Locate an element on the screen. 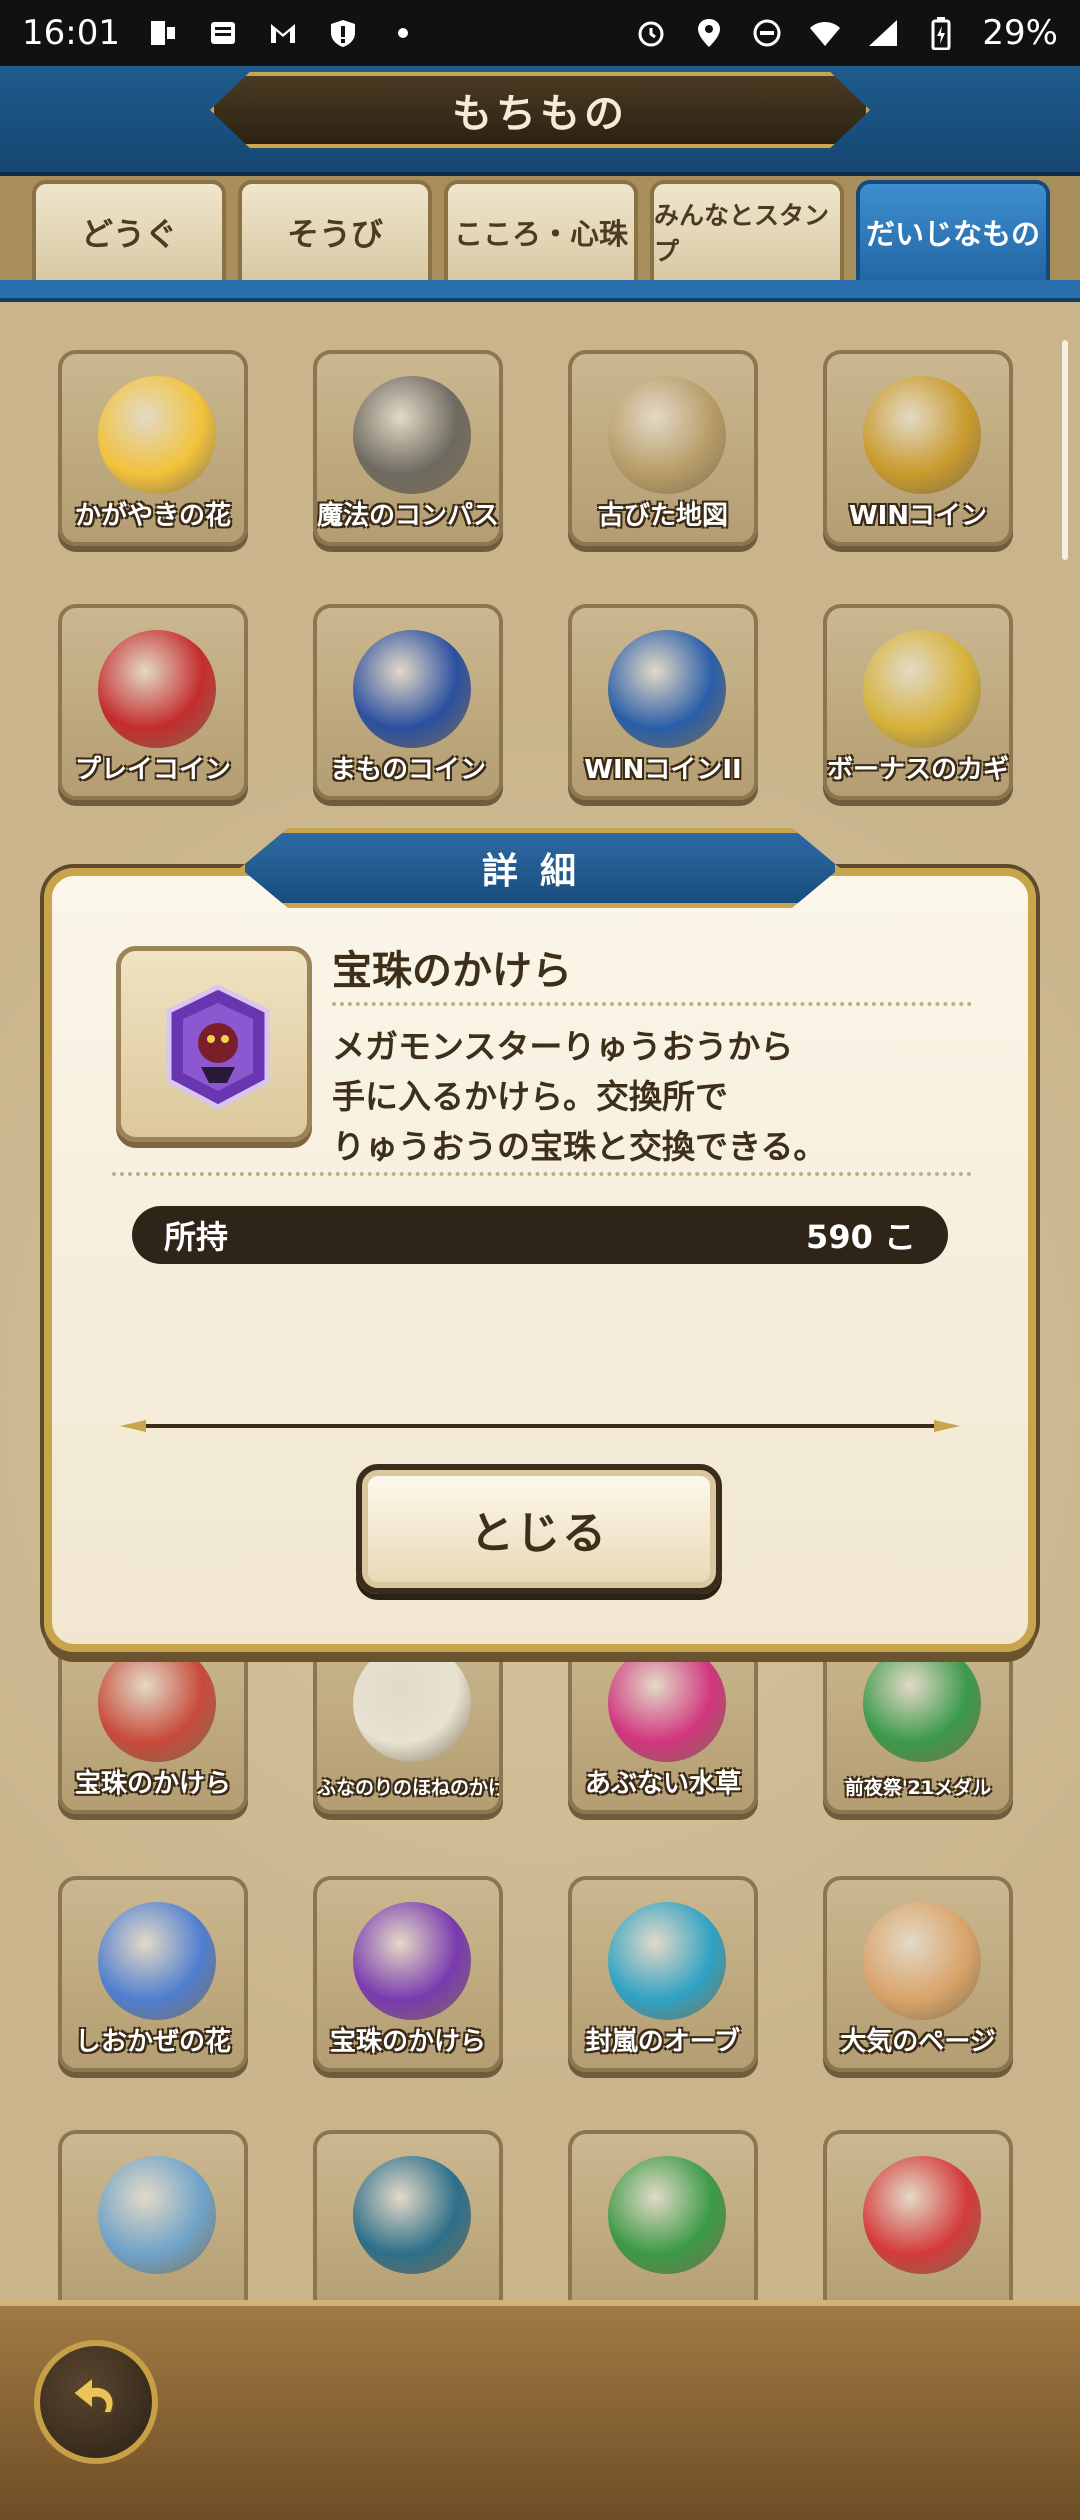 The image size is (1080, 2520). item-slot: WINコインII is located at coordinates (663, 702).